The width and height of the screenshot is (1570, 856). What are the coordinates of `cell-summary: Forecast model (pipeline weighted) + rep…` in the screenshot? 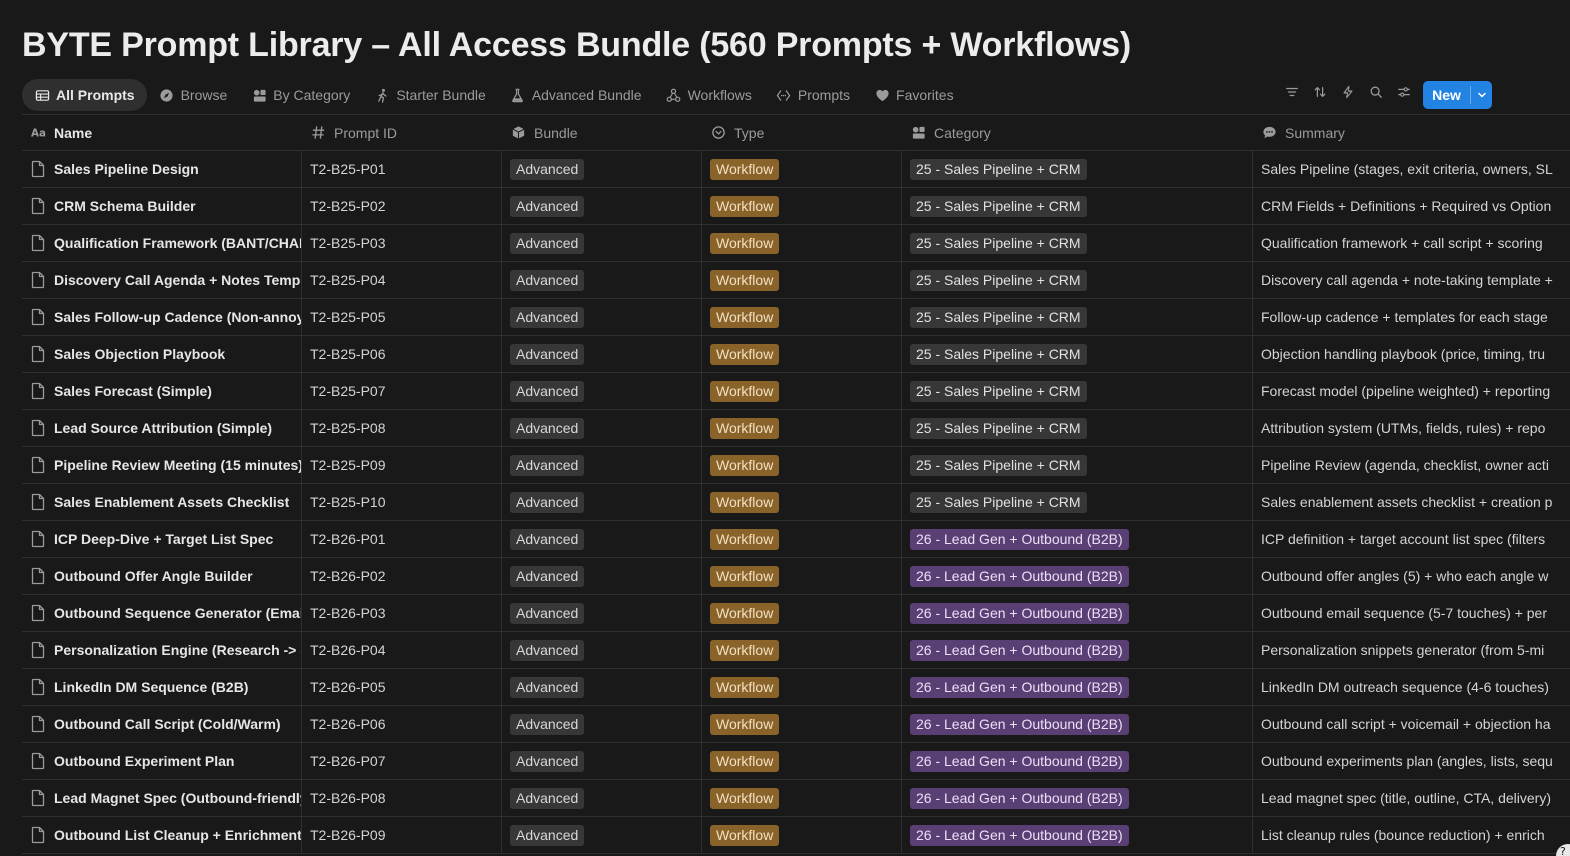 It's located at (1411, 391).